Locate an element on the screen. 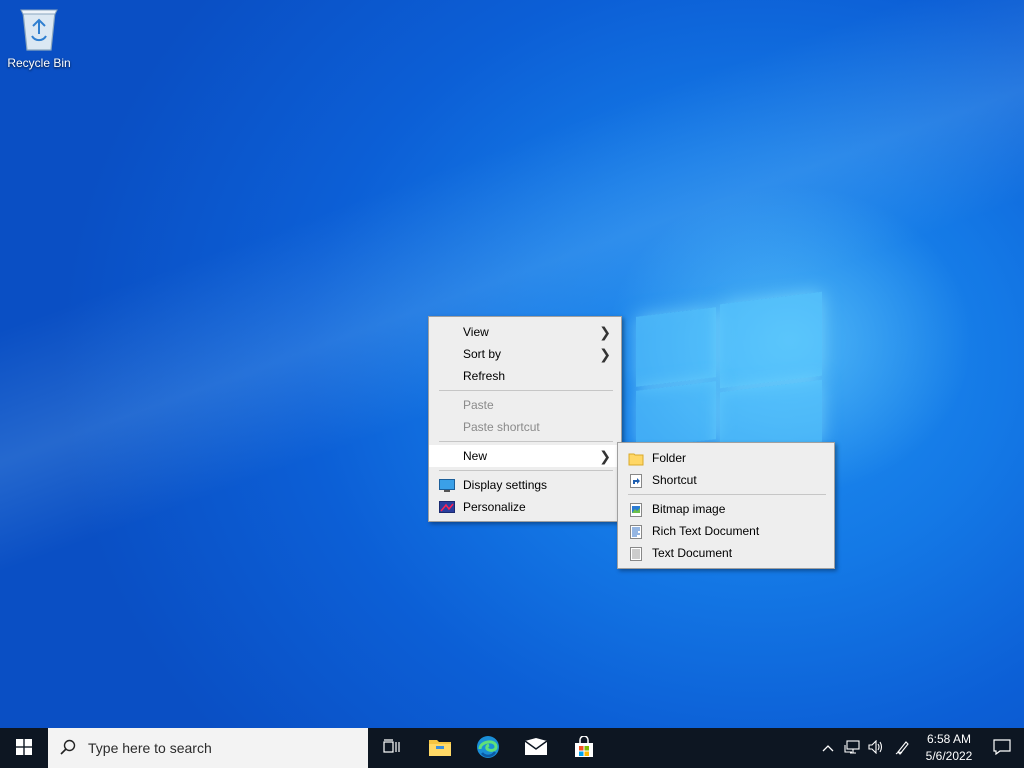 Image resolution: width=1024 pixels, height=768 pixels. menu-item-label: Sort by is located at coordinates (482, 354).